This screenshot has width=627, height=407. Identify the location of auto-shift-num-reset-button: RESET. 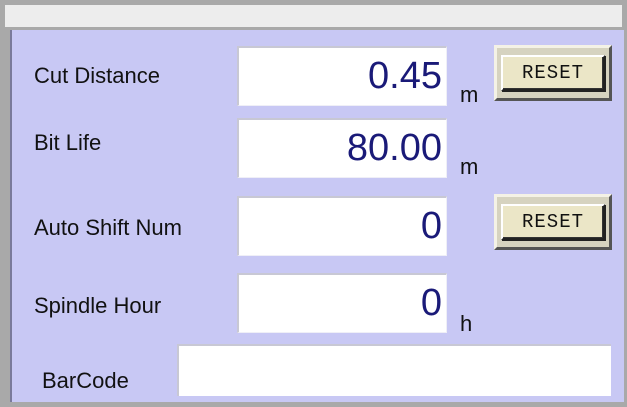
(553, 222).